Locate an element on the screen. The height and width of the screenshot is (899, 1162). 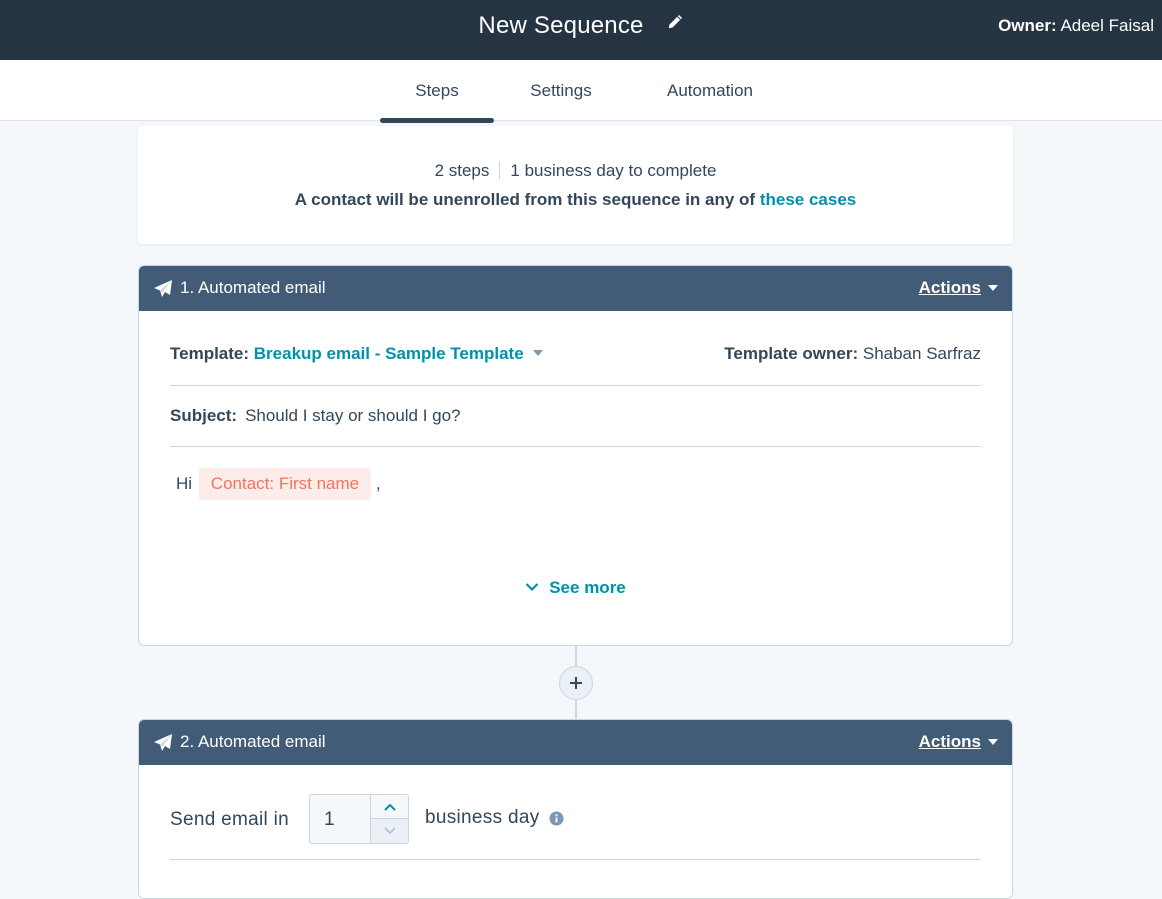
delay-value: 1 is located at coordinates (329, 820).